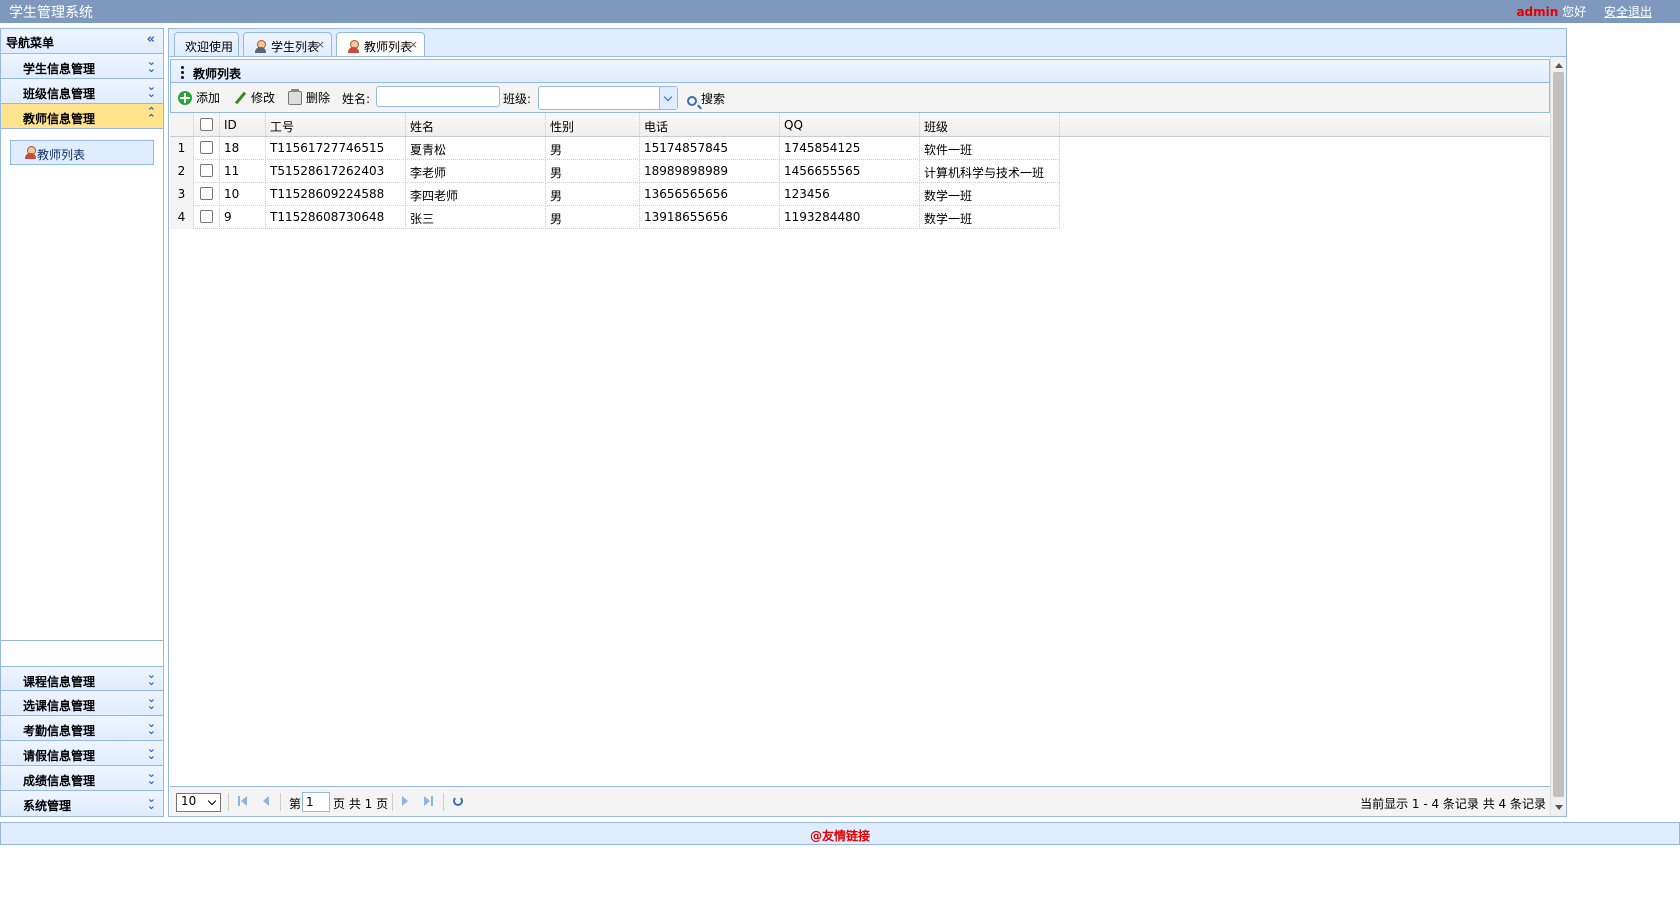  What do you see at coordinates (706, 98) in the screenshot?
I see `search-button: 搜索` at bounding box center [706, 98].